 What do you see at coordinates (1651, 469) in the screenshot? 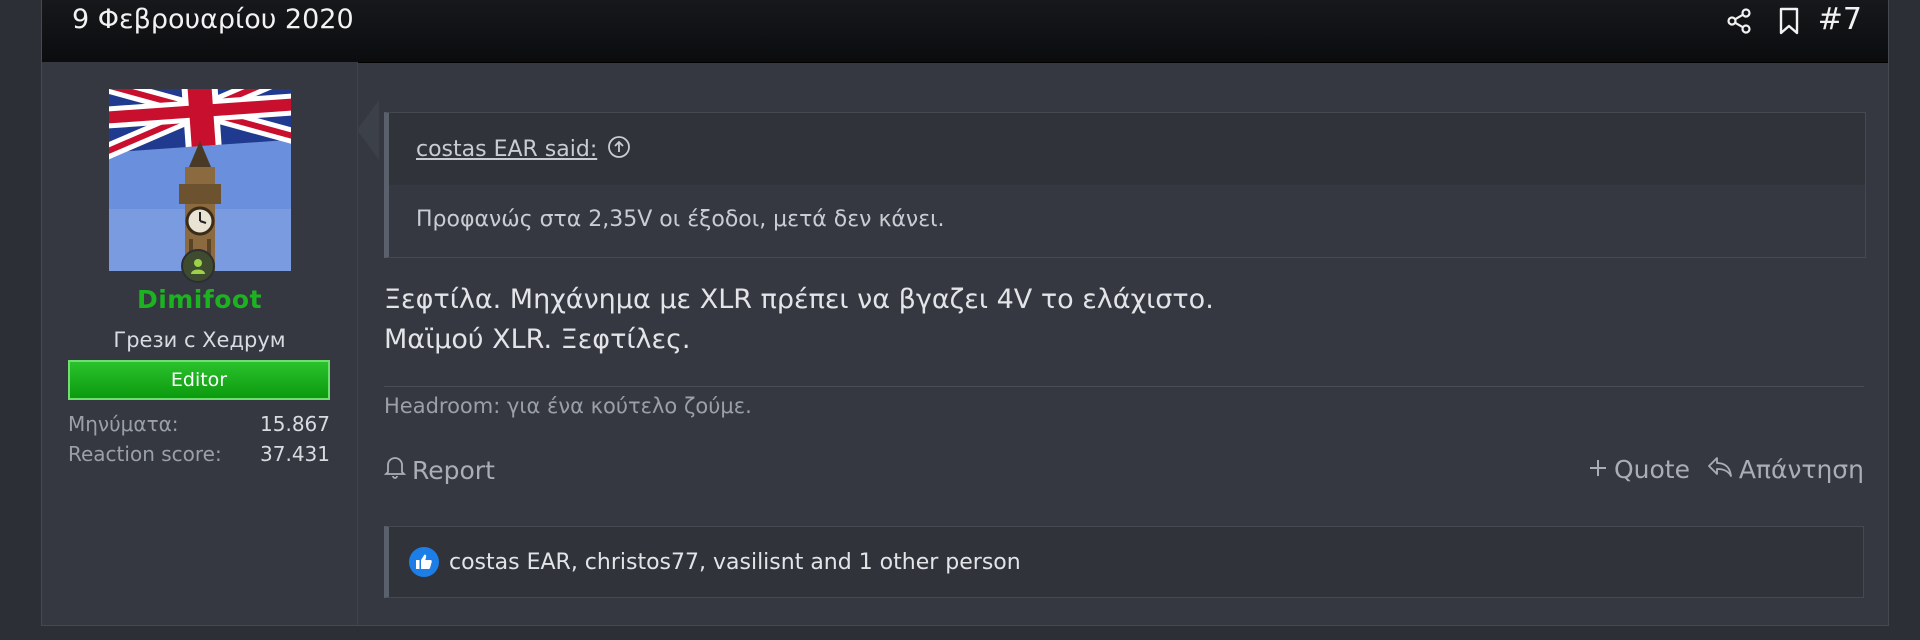
I see `quote-label: Quote` at bounding box center [1651, 469].